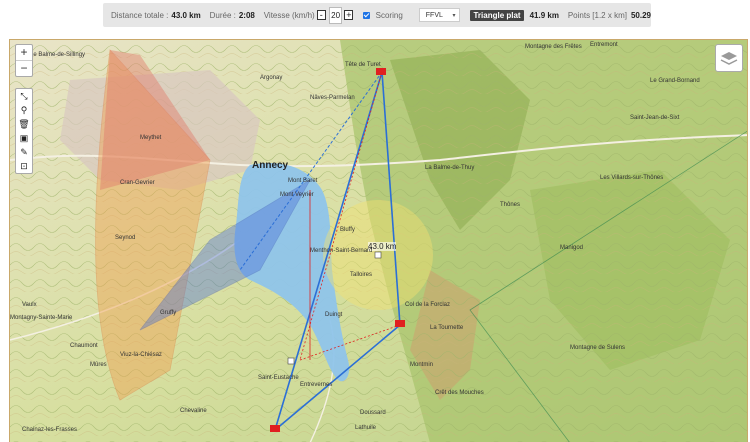  What do you see at coordinates (125, 238) in the screenshot?
I see `place-label: Seynod` at bounding box center [125, 238].